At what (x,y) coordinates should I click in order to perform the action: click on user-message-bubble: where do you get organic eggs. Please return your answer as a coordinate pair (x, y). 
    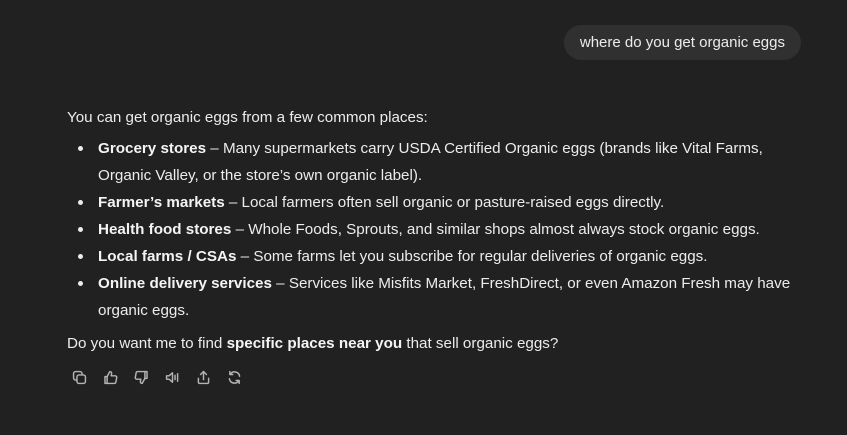
    Looking at the image, I should click on (682, 42).